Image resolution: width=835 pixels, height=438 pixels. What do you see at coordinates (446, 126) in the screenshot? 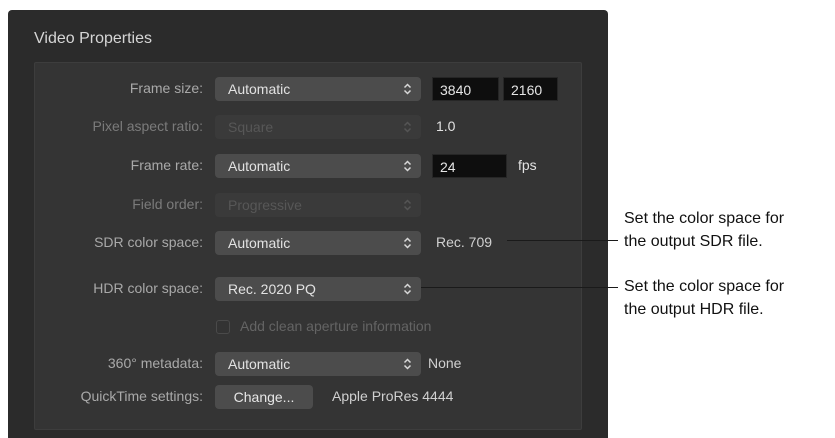
I see `pixel-aspect-readout: 1.0` at bounding box center [446, 126].